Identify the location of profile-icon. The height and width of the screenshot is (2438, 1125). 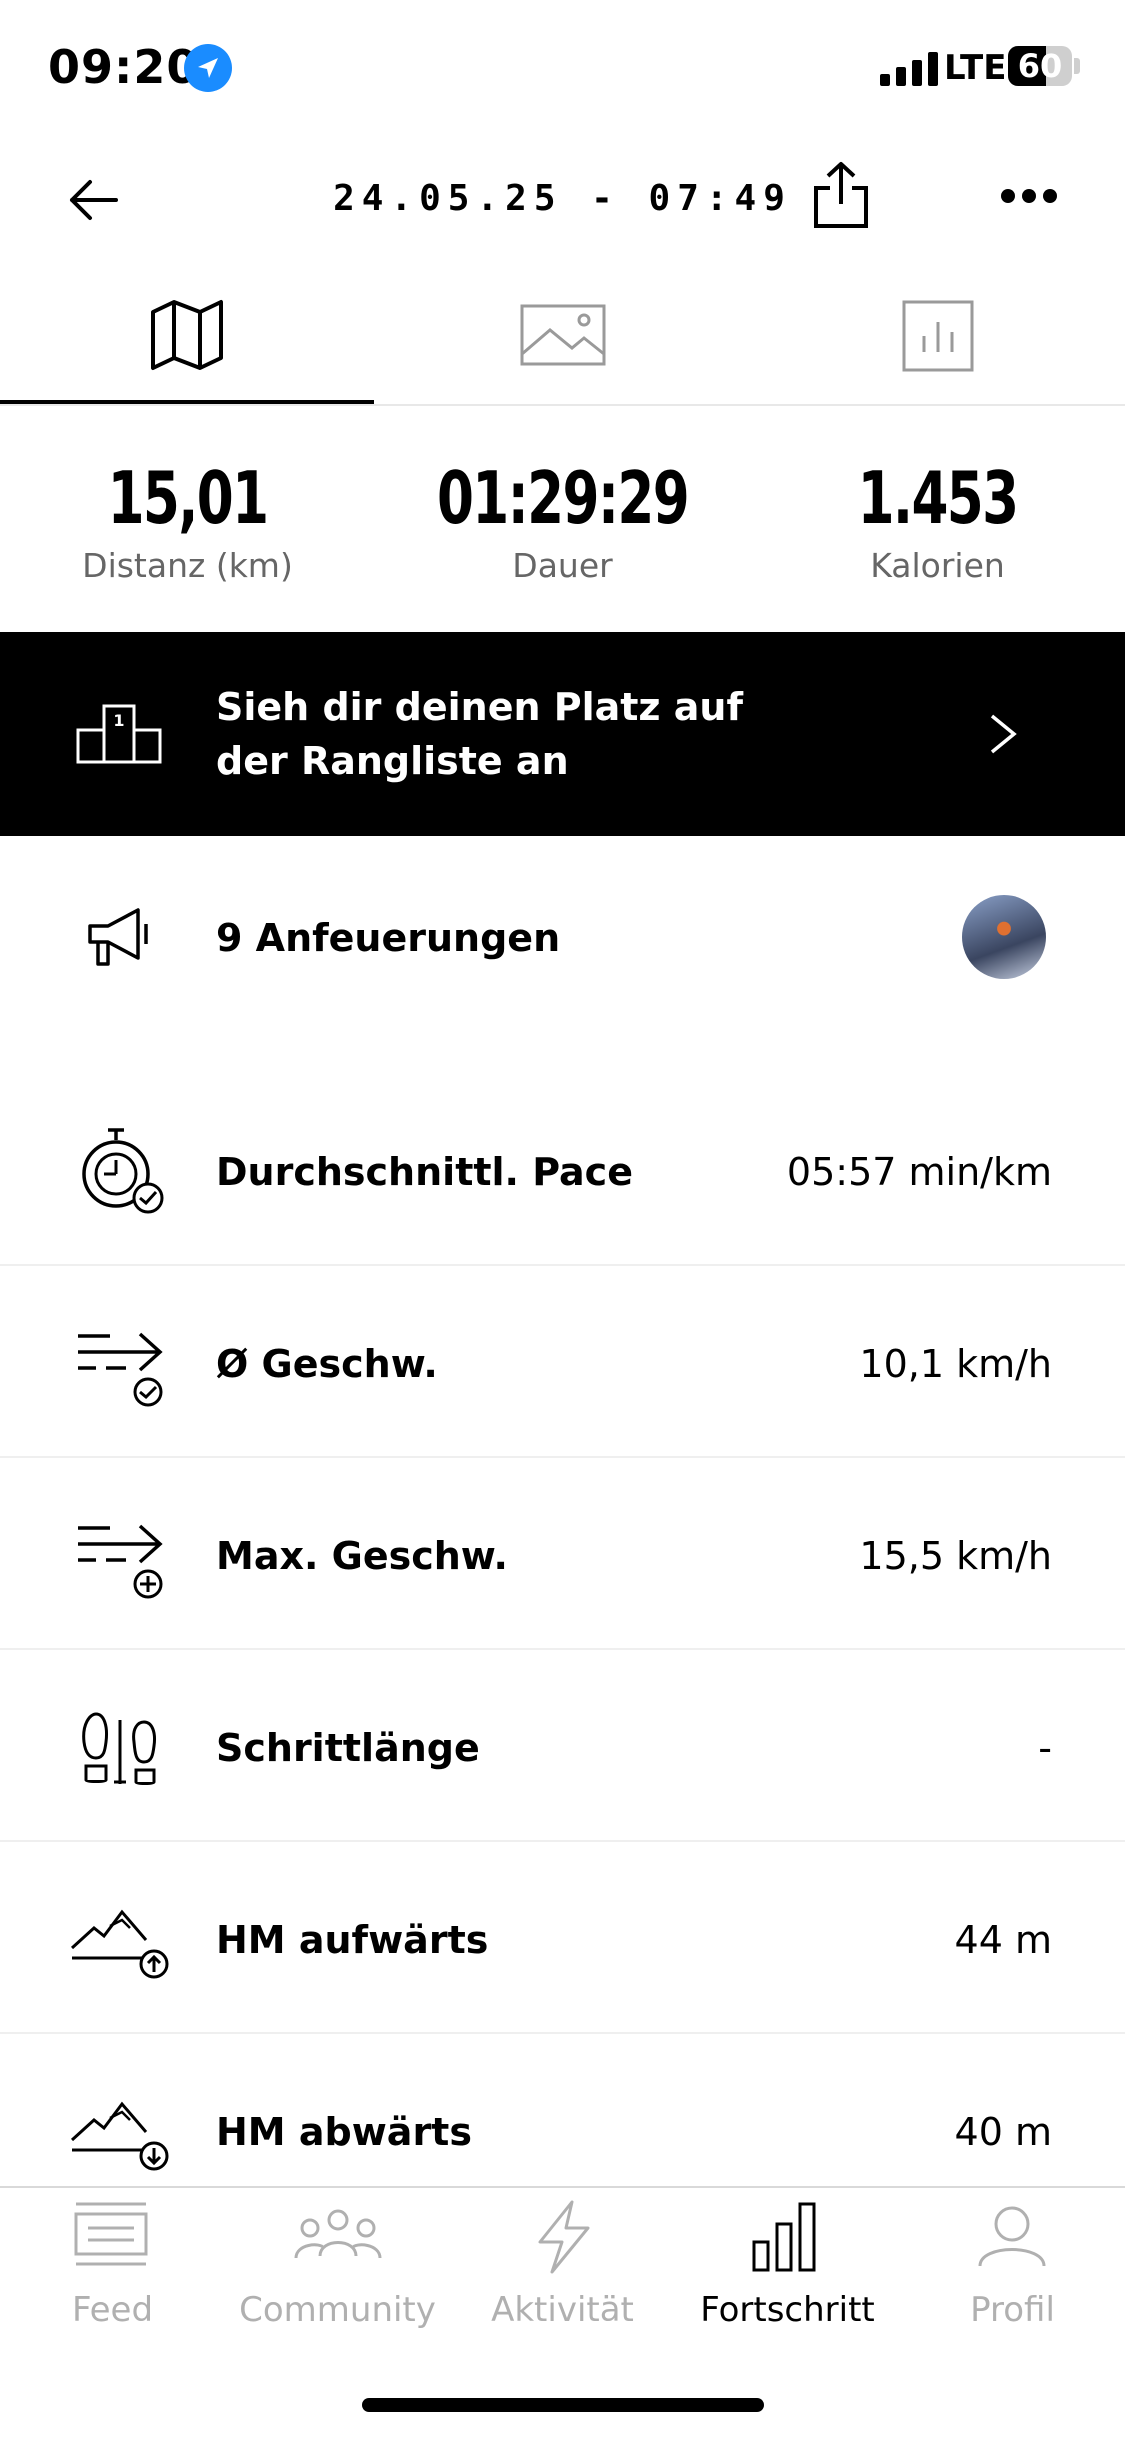
(1012, 2237).